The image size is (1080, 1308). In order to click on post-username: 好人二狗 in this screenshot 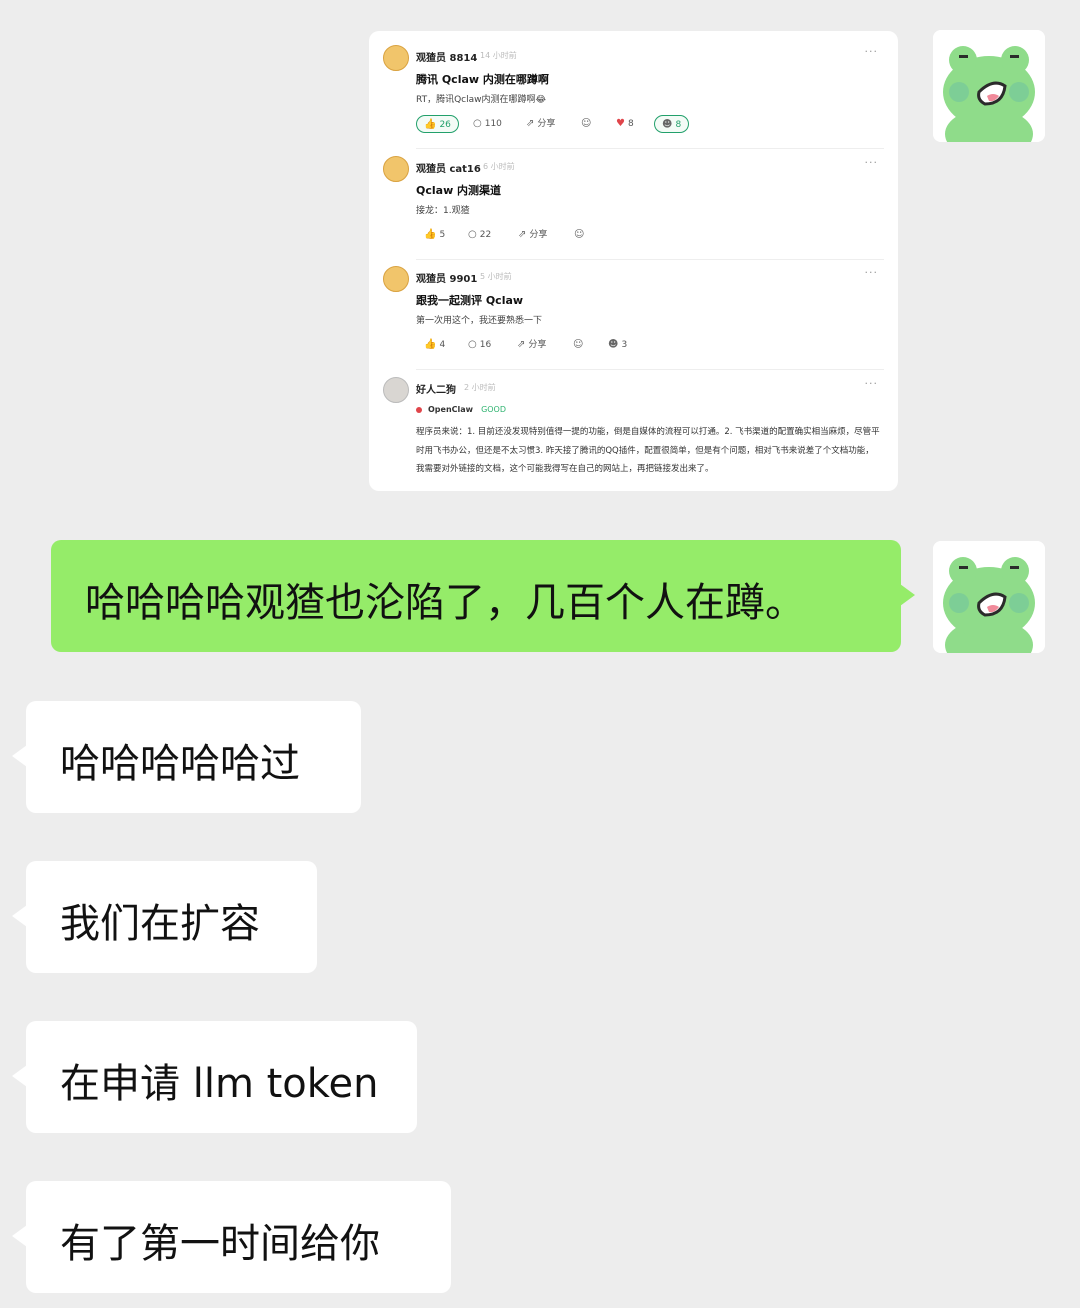, I will do `click(436, 390)`.